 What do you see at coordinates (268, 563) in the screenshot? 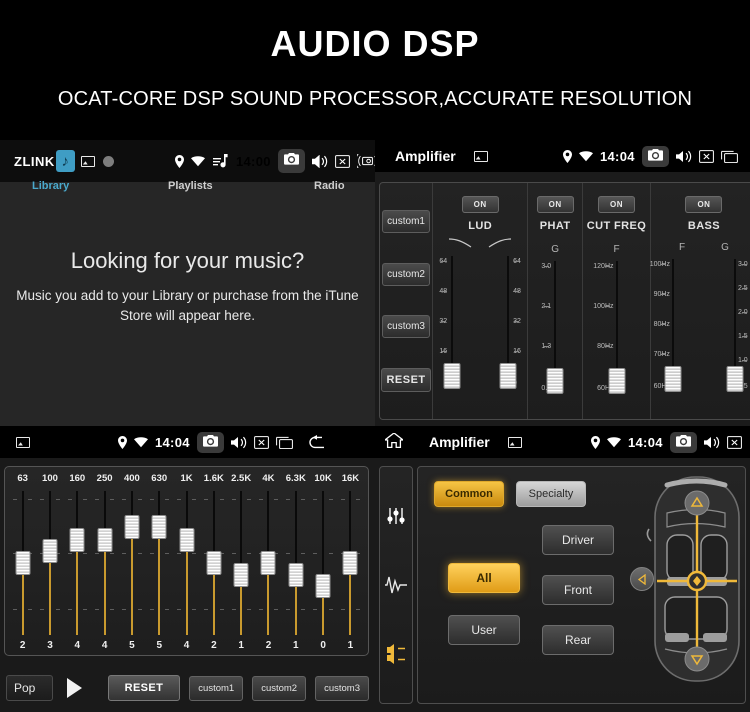
I see `eq-band: 4K 2` at bounding box center [268, 563].